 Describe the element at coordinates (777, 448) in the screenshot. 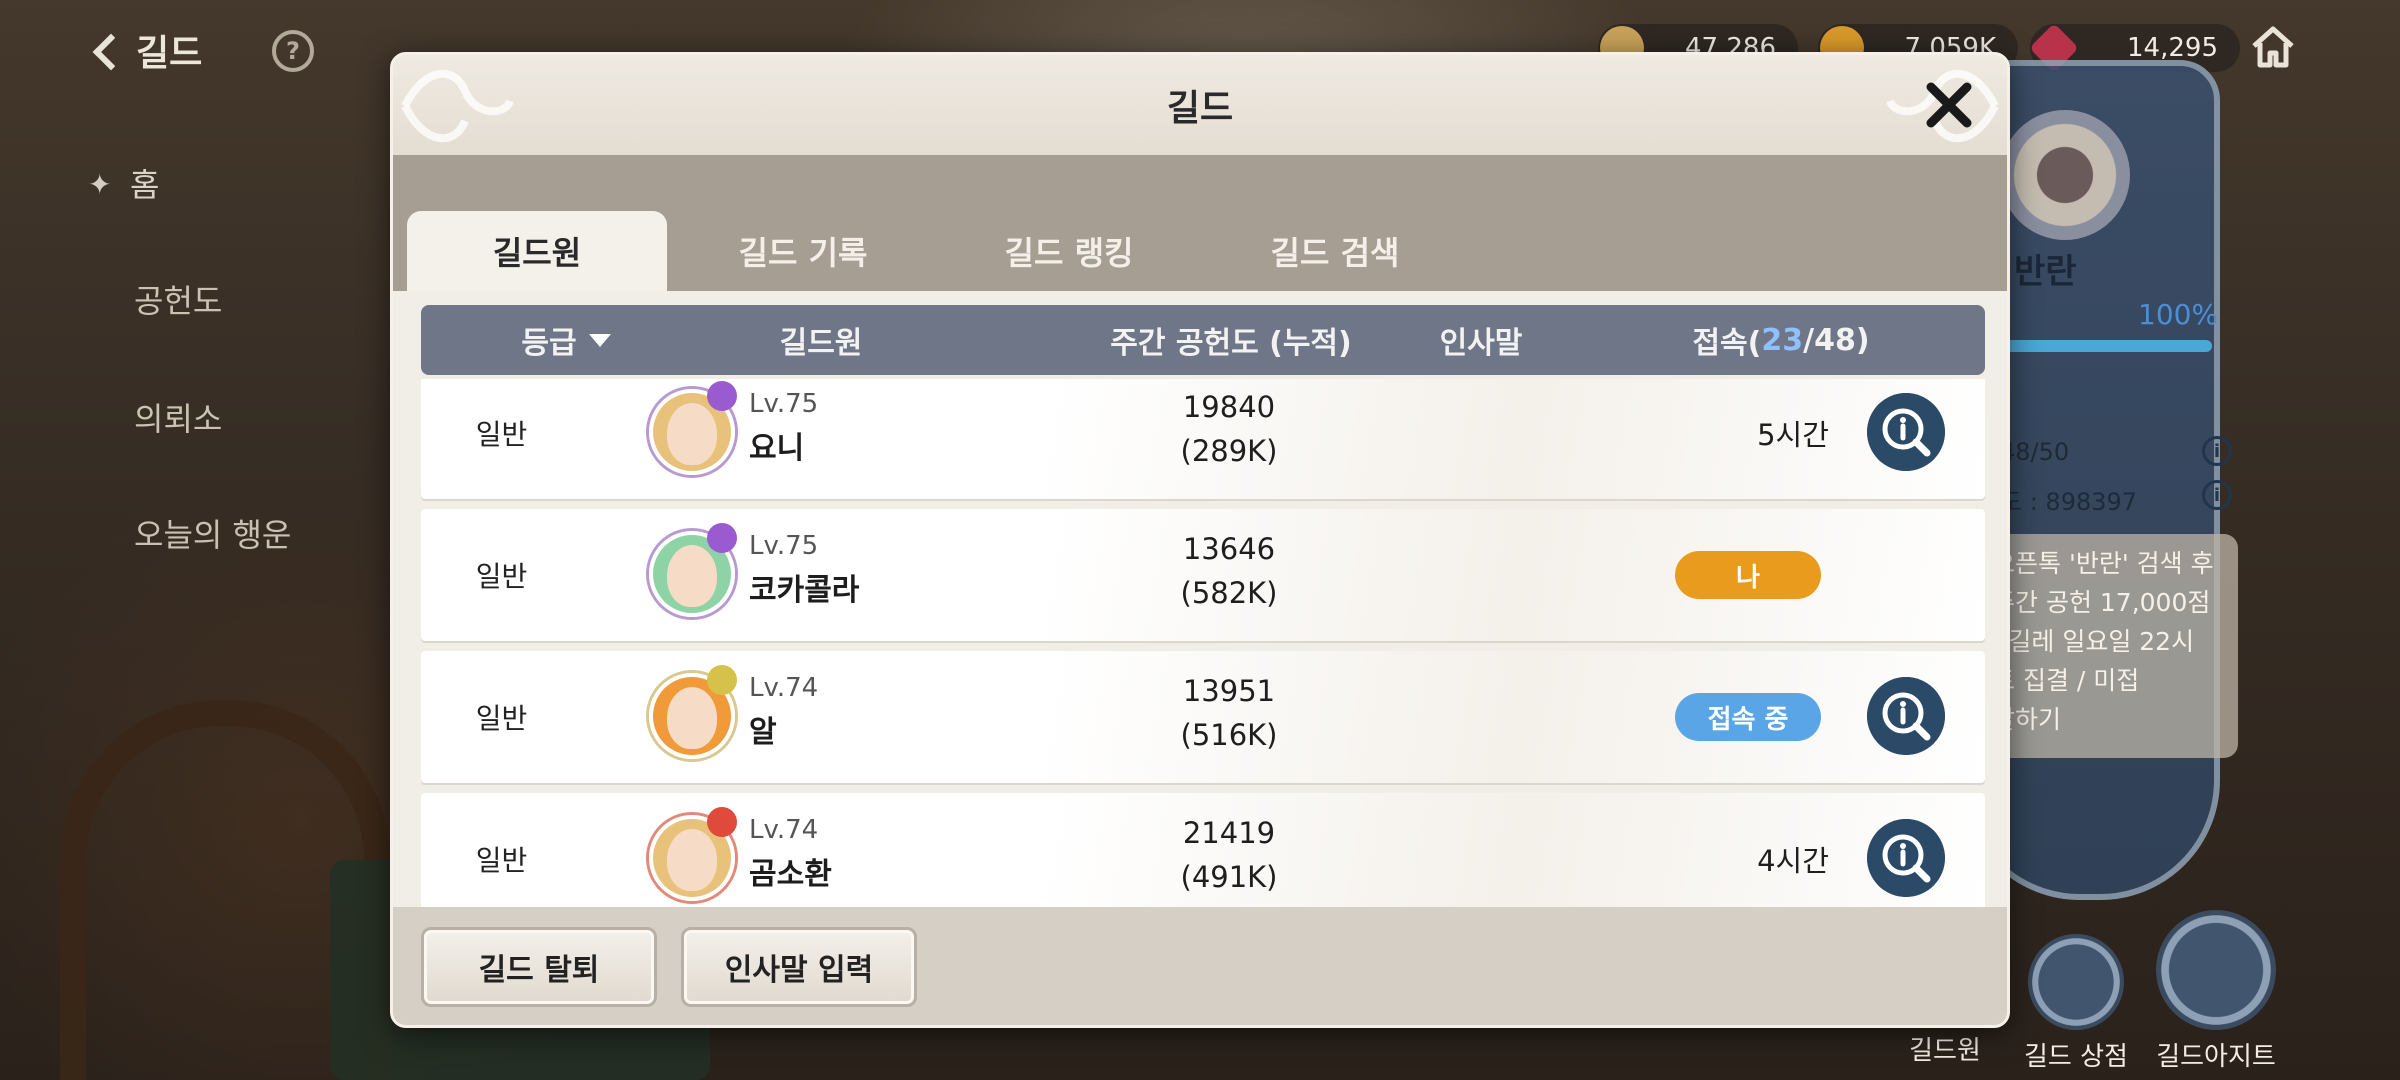

I see `member-name: 요니` at that location.